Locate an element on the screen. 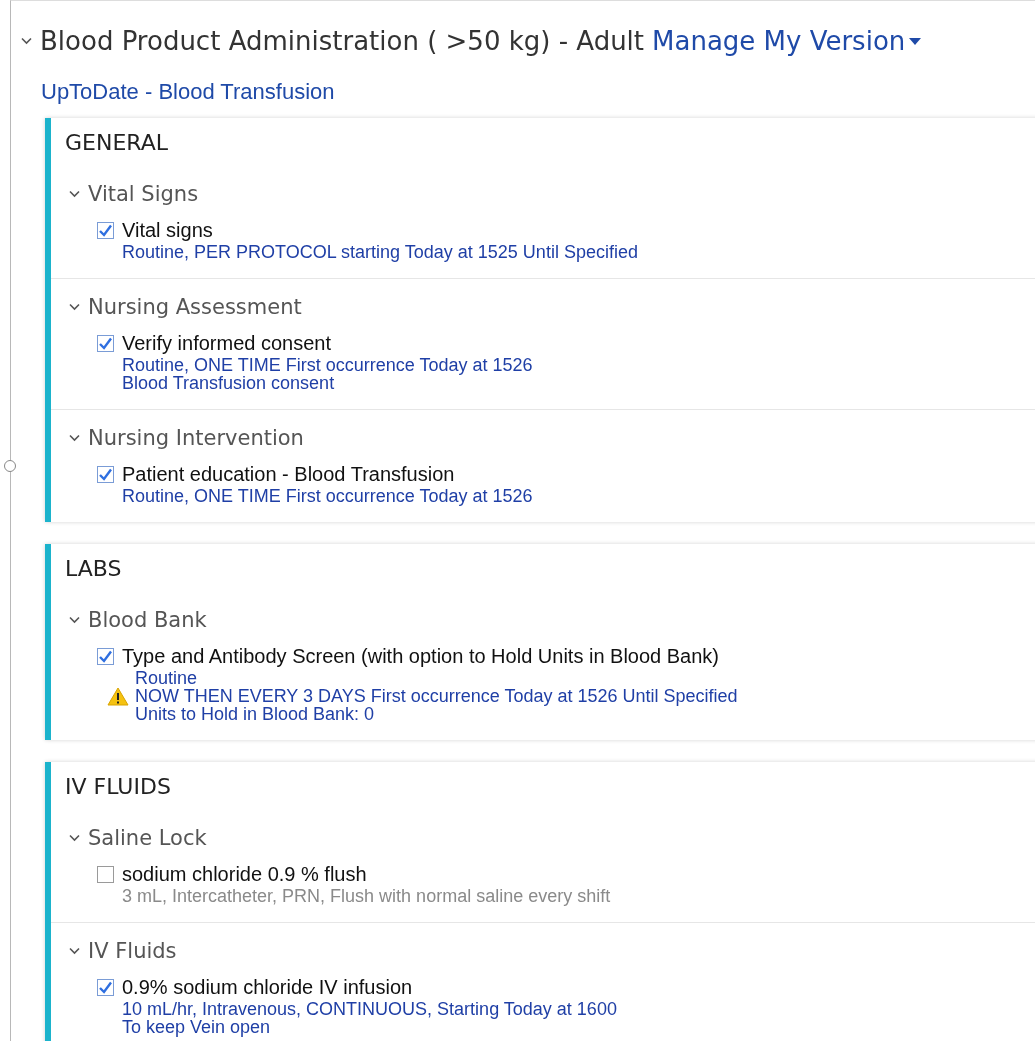 The image size is (1035, 1041). order-detail: To keep Vein open is located at coordinates (196, 1027).